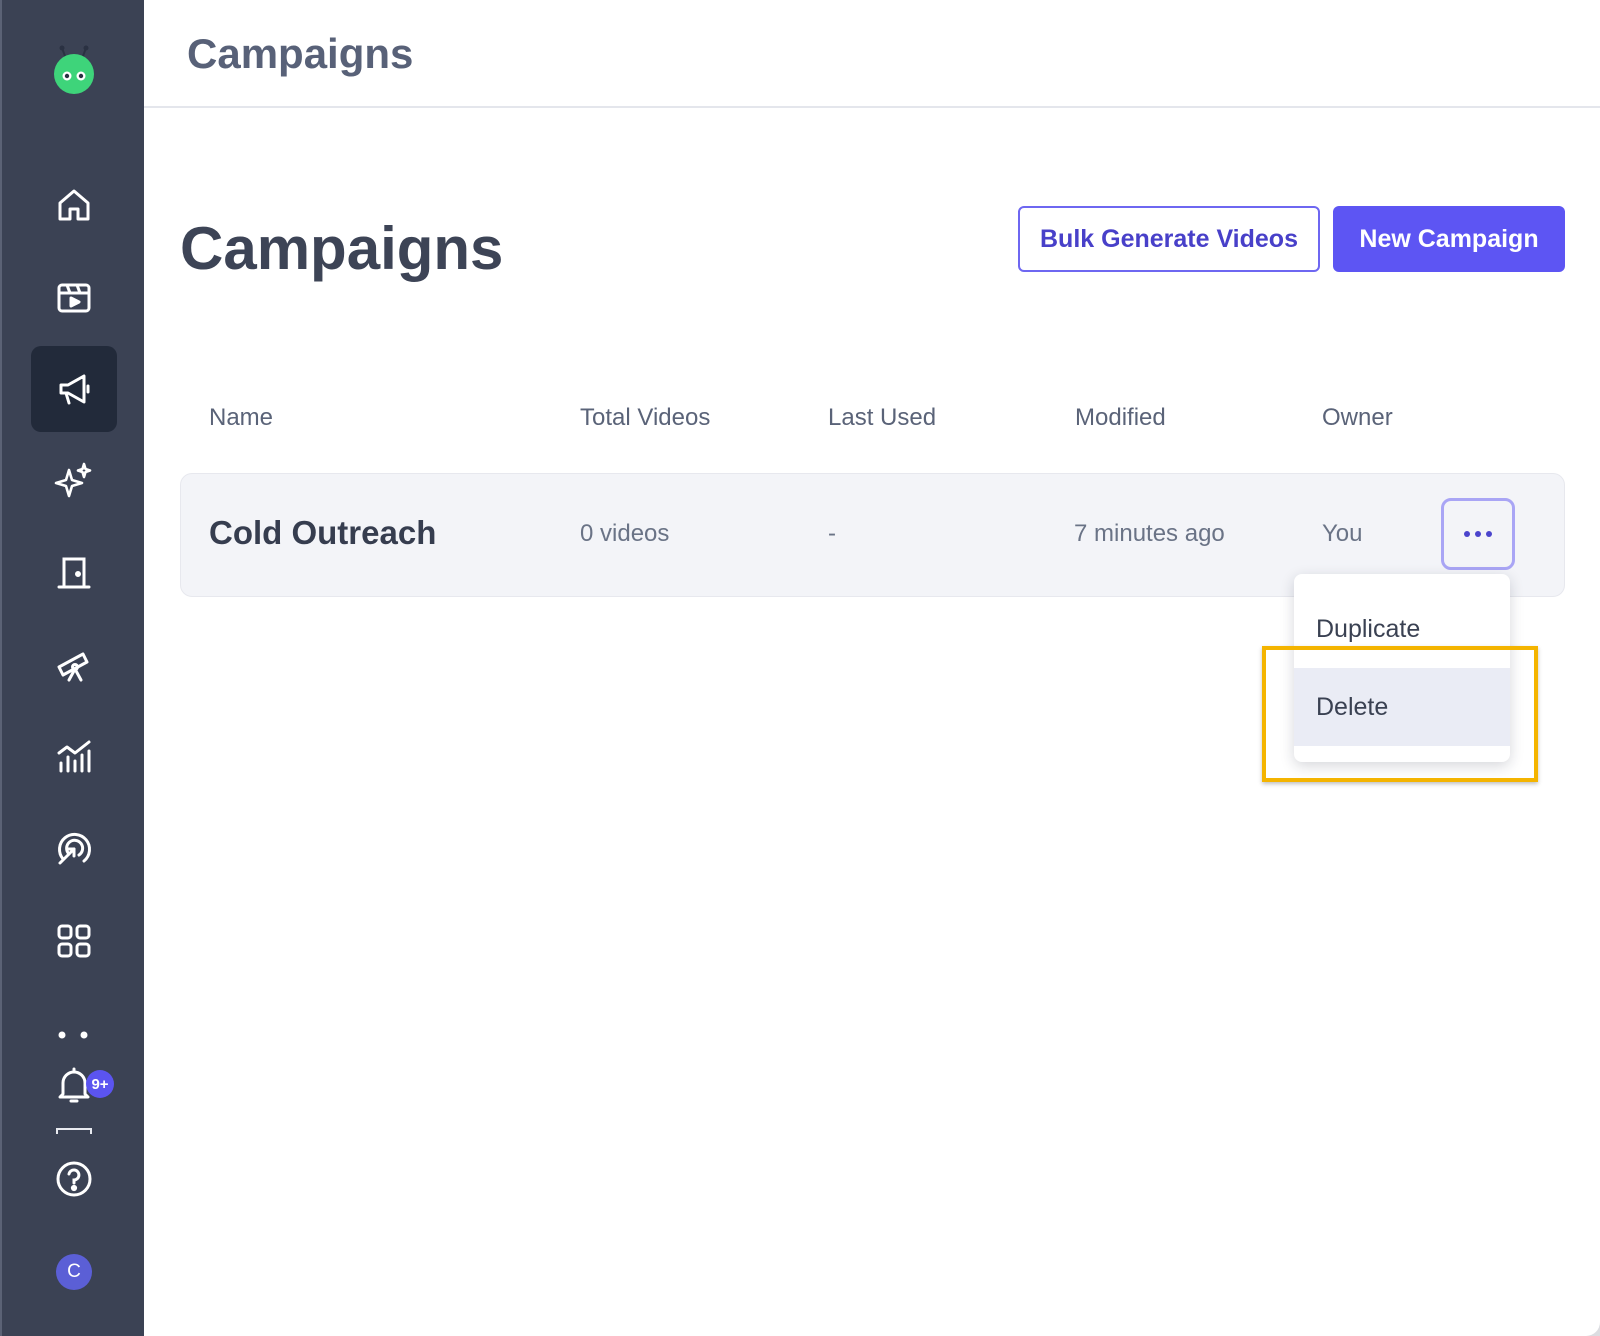  I want to click on user-avatar: C, so click(74, 1272).